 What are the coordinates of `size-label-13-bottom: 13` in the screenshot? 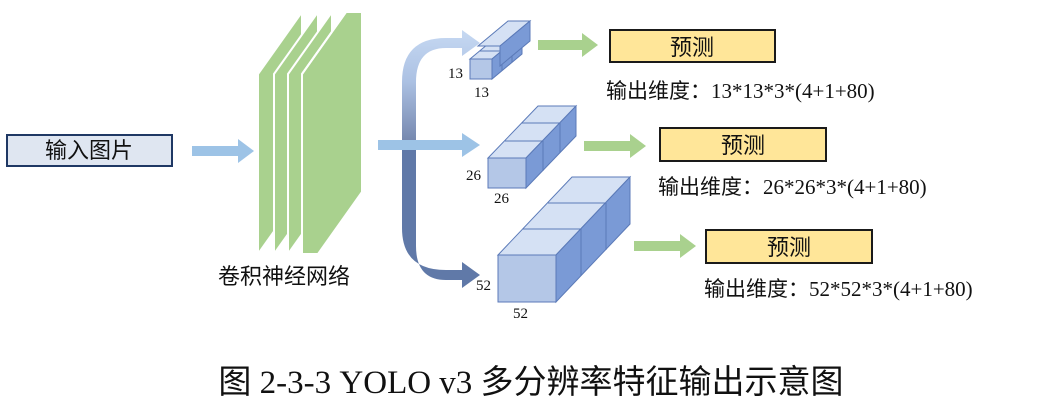 It's located at (481, 93).